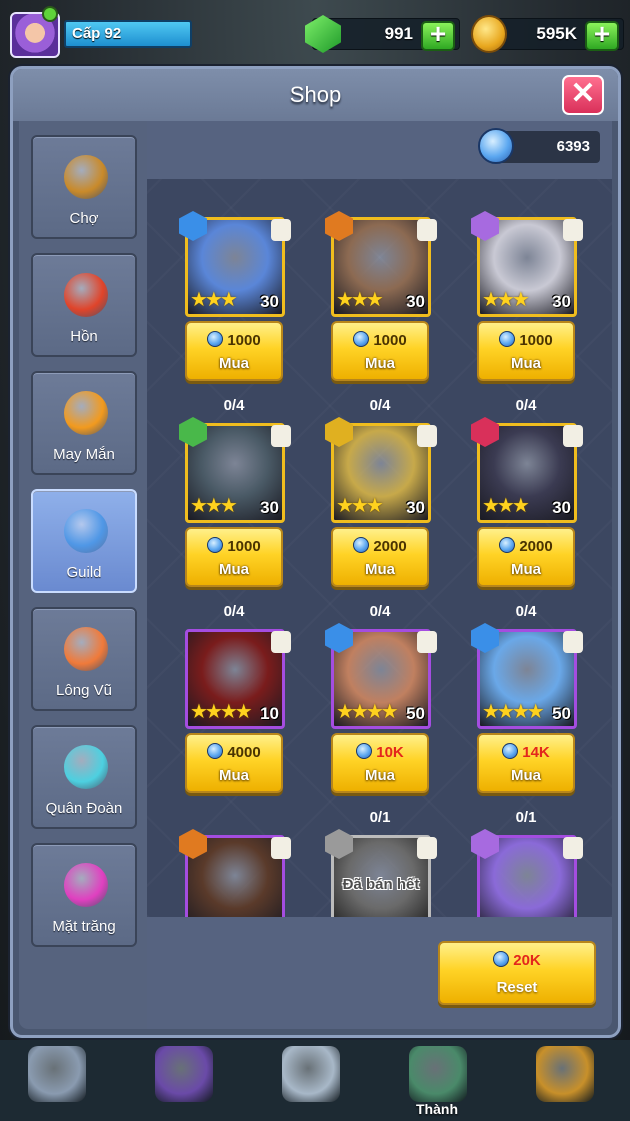 Image resolution: width=630 pixels, height=1121 pixels. What do you see at coordinates (438, 35) in the screenshot?
I see `add-gems-button: +` at bounding box center [438, 35].